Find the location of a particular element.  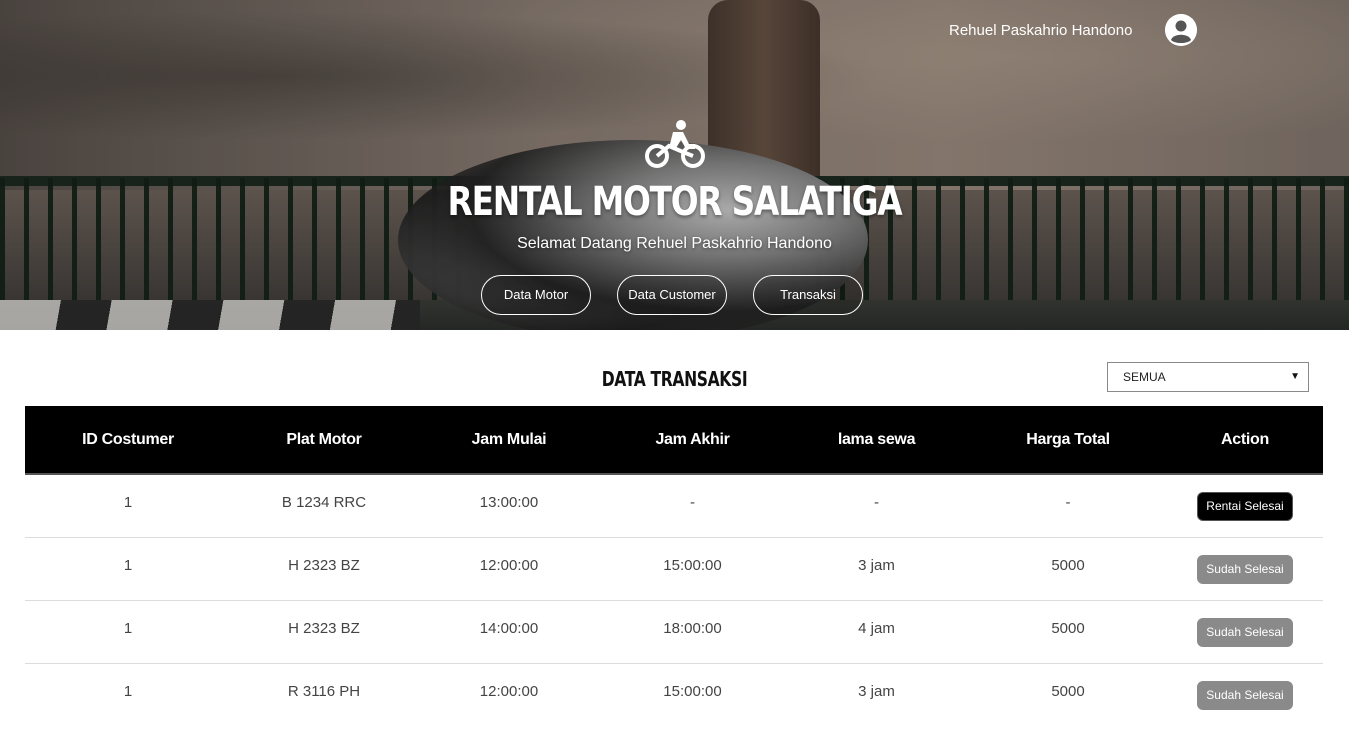

user-circle-icon is located at coordinates (1181, 30).